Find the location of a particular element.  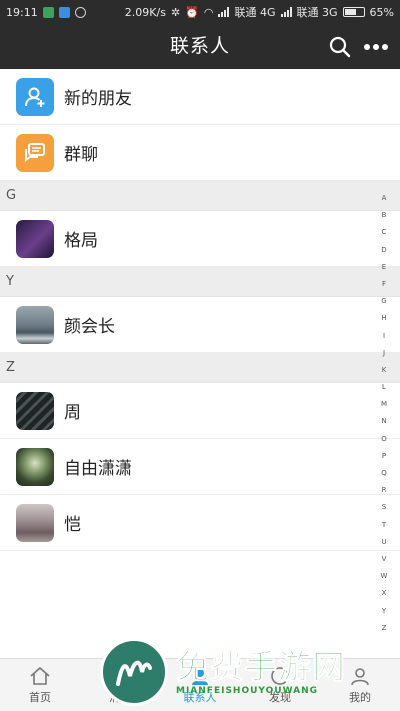

index-letter-y: Y is located at coordinates (384, 611).